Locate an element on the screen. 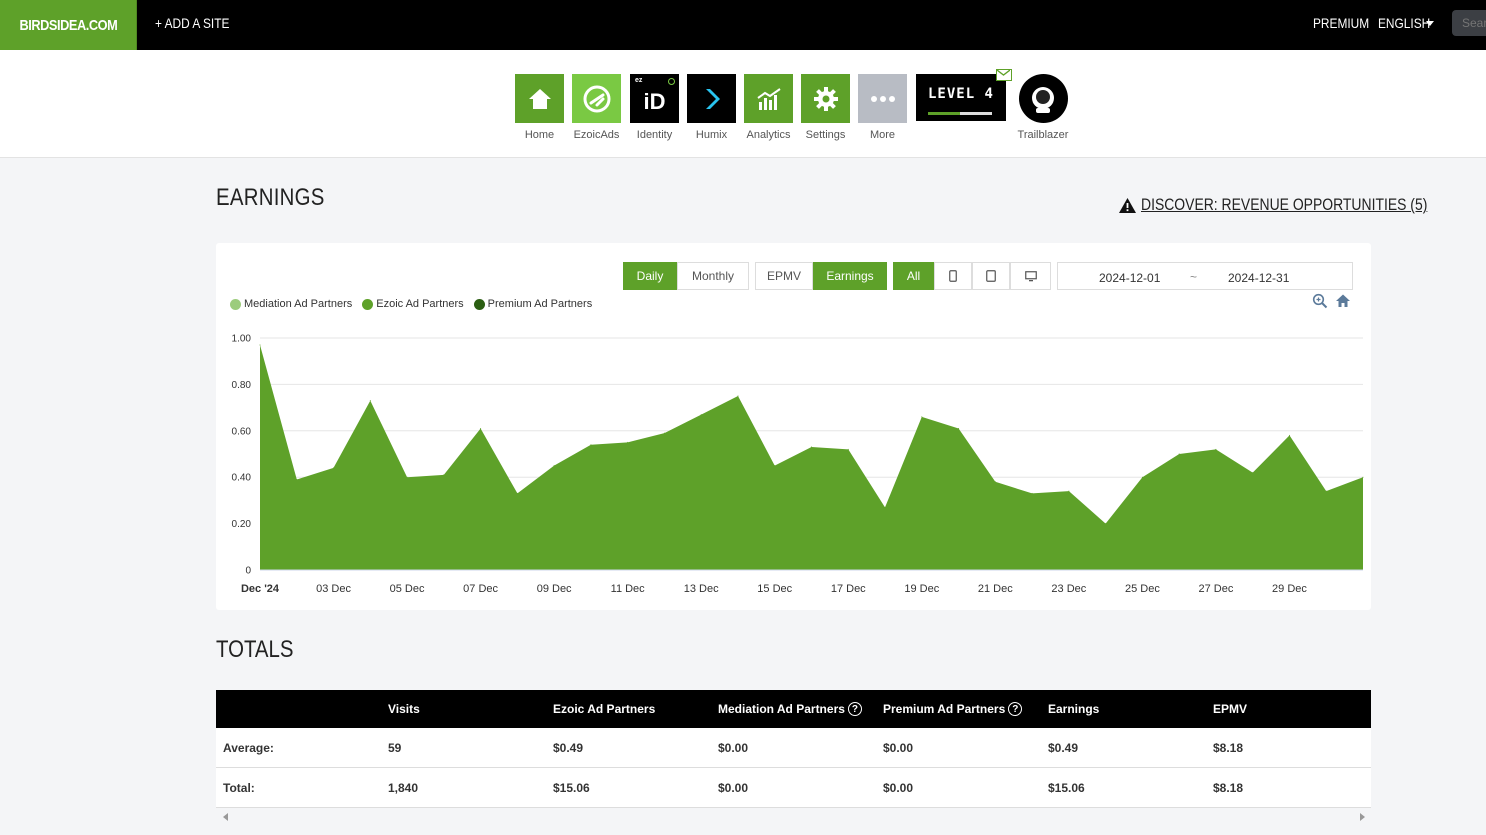  scroll-right-icon is located at coordinates (1362, 817).